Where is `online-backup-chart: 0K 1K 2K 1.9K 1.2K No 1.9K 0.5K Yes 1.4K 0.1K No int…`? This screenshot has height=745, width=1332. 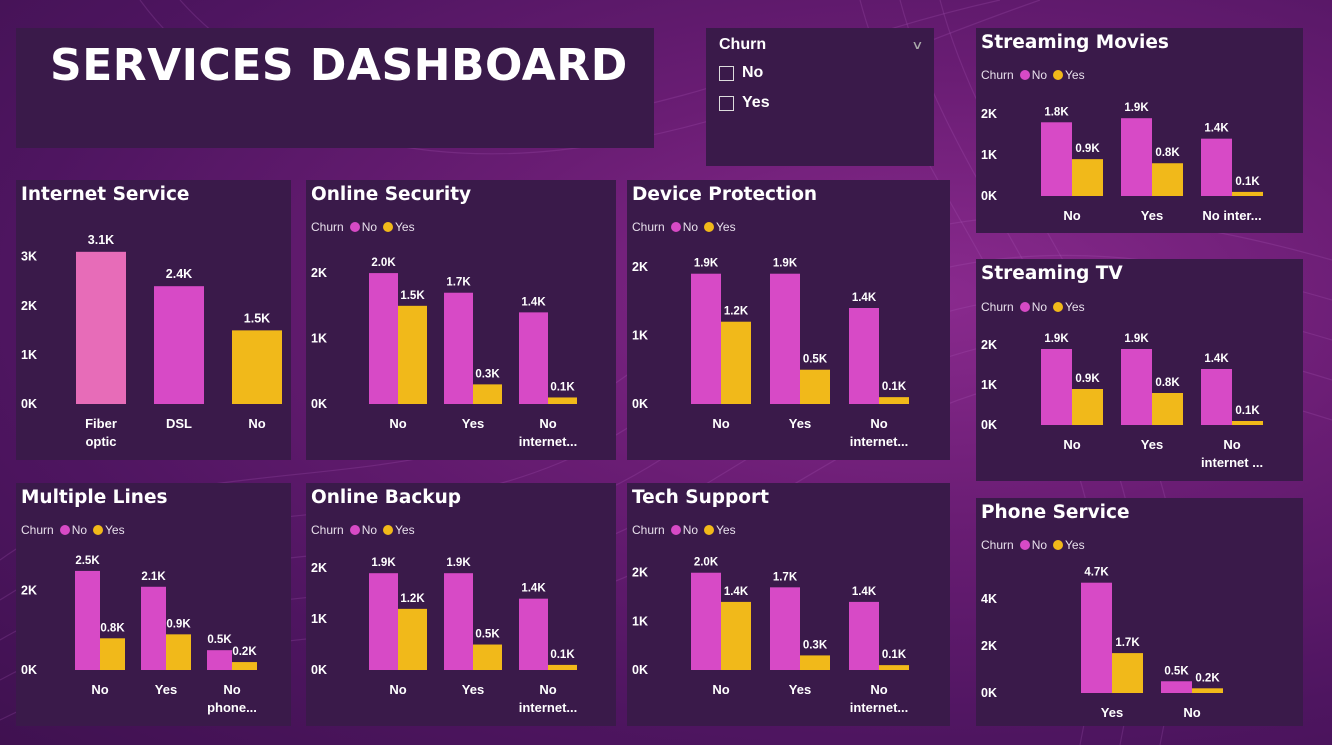 online-backup-chart: 0K 1K 2K 1.9K 1.2K No 1.9K 0.5K Yes 1.4K 0.1K No int… is located at coordinates (444, 636).